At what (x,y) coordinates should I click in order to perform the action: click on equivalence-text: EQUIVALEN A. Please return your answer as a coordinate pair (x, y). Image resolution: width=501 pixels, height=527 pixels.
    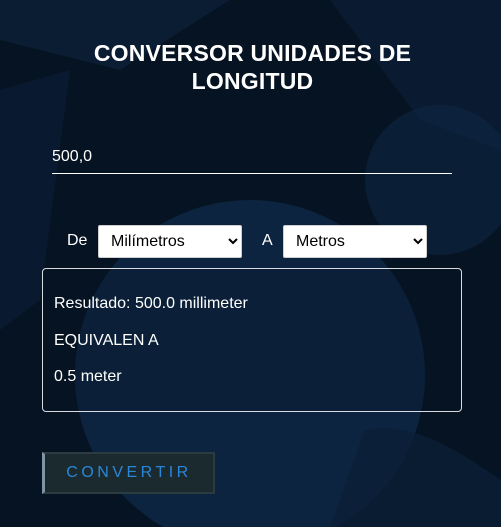
    Looking at the image, I should click on (106, 340).